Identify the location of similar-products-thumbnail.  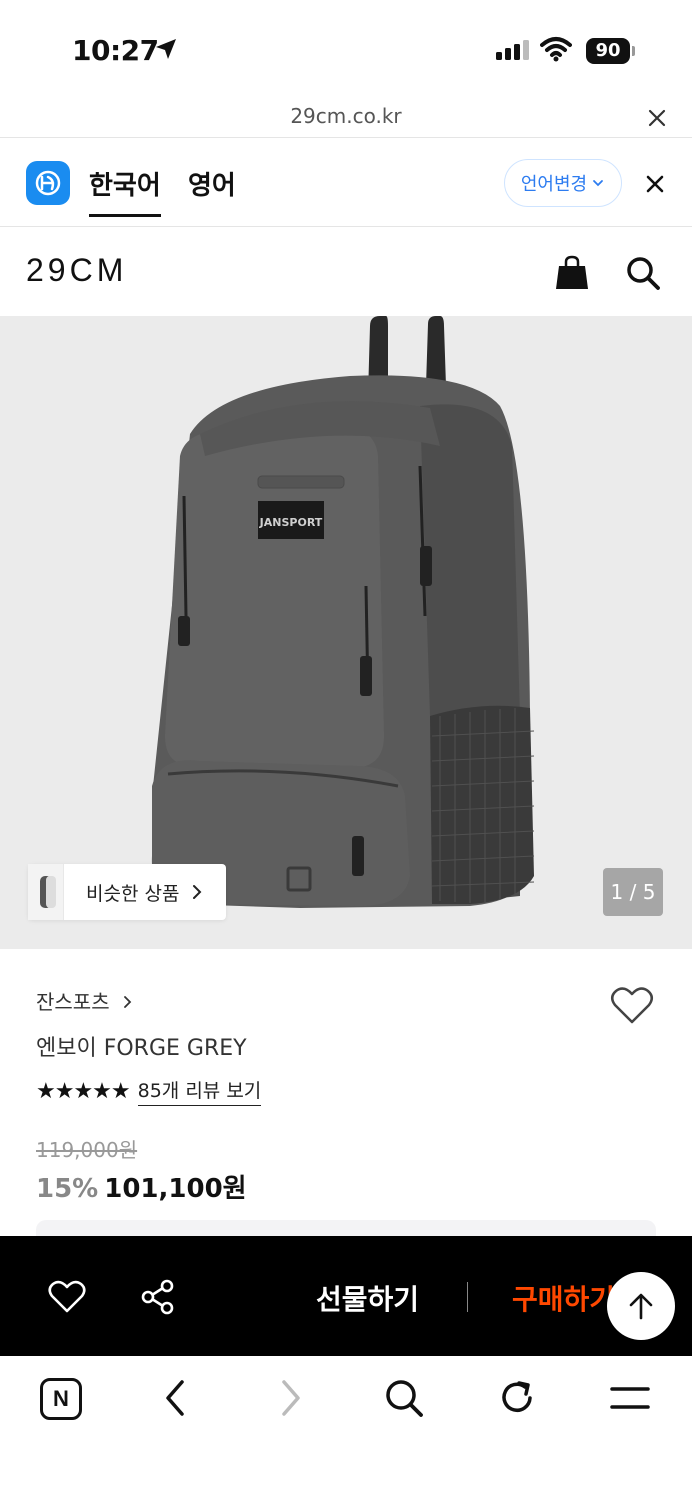
(46, 892).